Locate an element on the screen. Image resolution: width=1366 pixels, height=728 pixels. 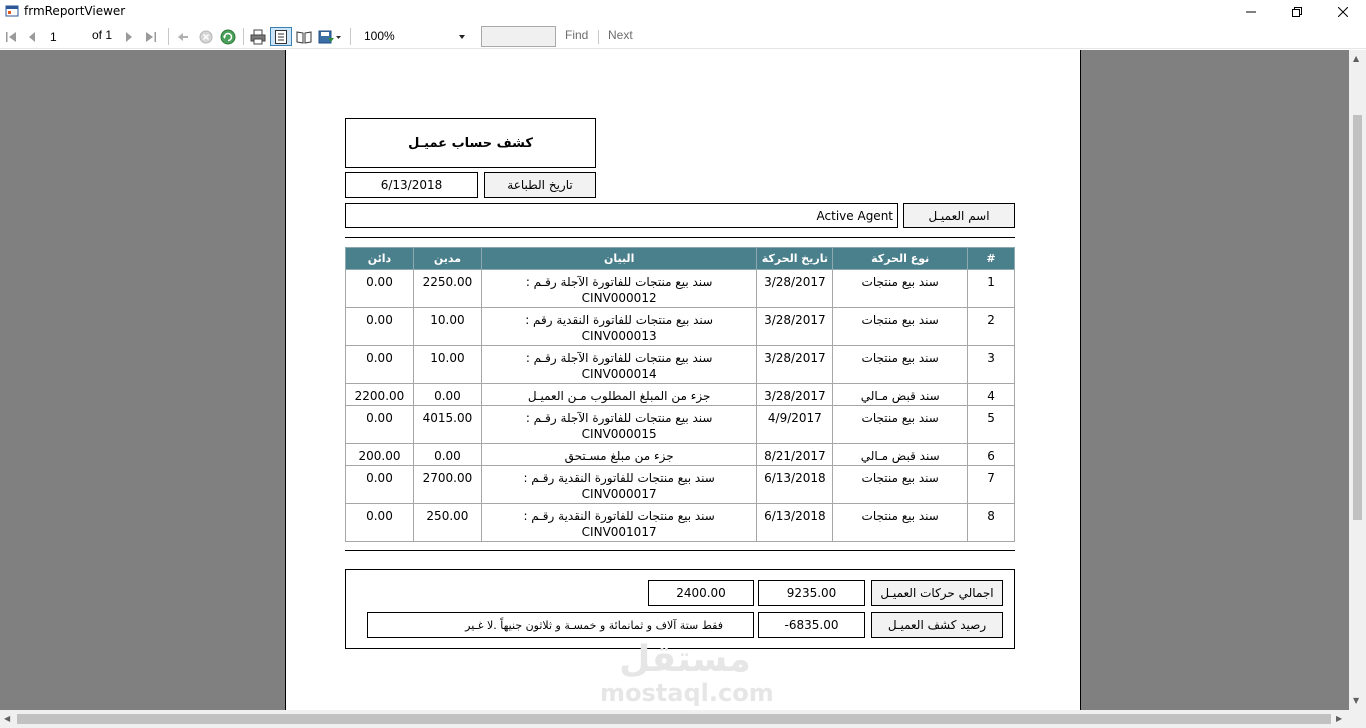
print-layout-button is located at coordinates (281, 36).